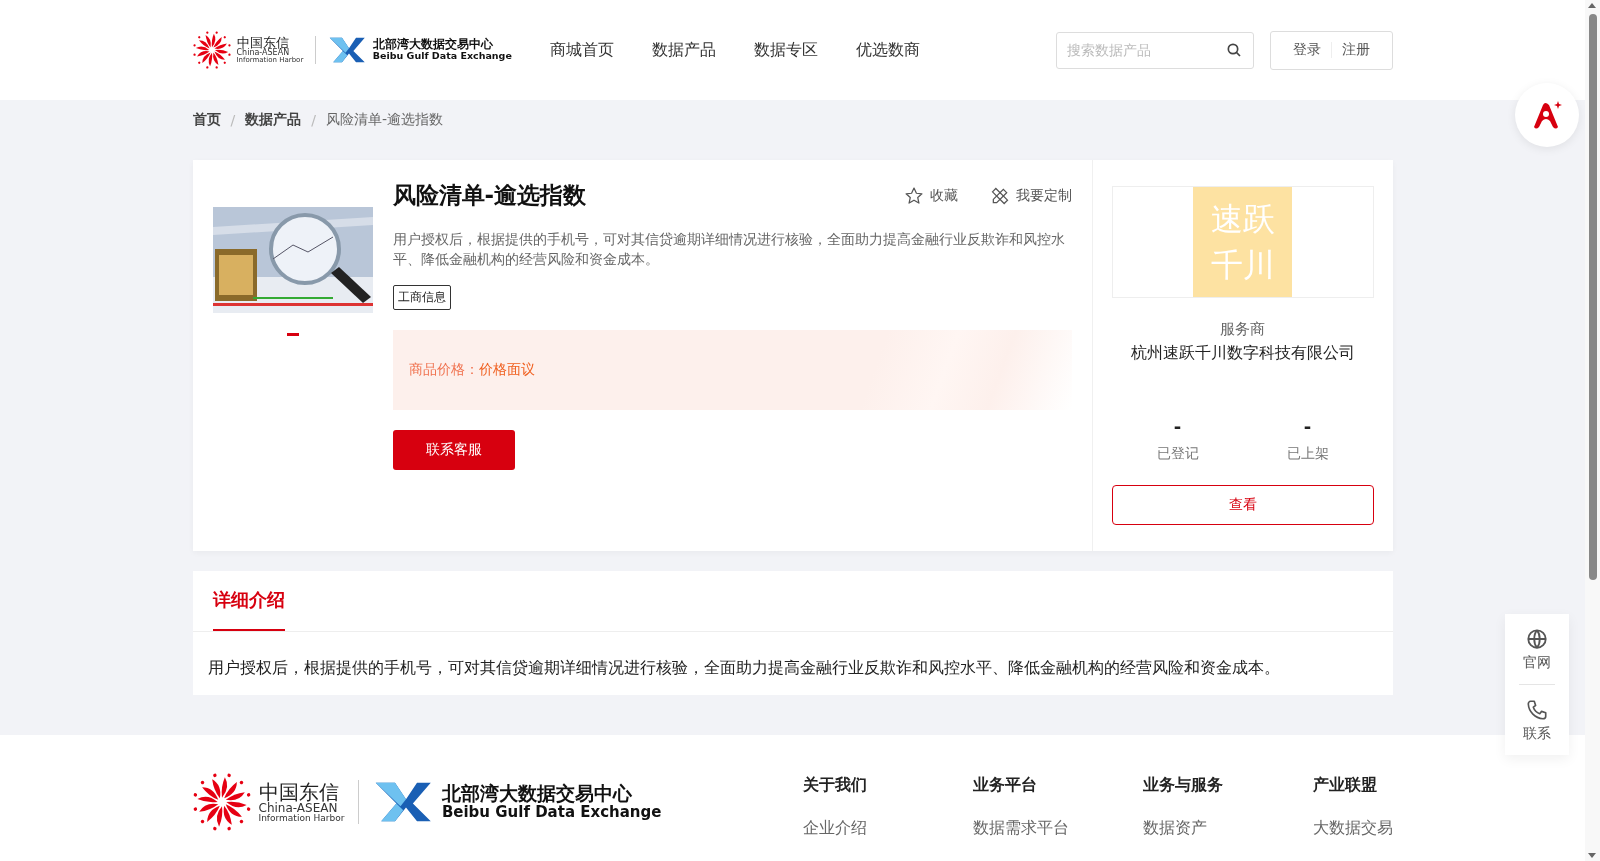 This screenshot has height=861, width=1600. What do you see at coordinates (943, 195) in the screenshot?
I see `favorite-link: 收藏` at bounding box center [943, 195].